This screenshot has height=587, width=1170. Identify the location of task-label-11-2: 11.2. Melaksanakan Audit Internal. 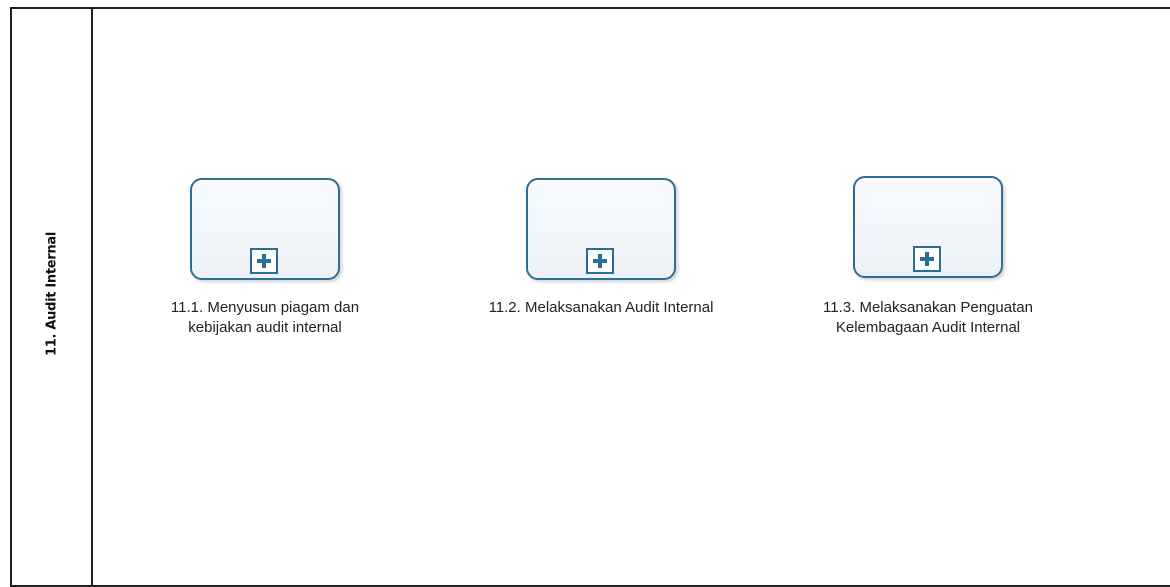
(601, 308).